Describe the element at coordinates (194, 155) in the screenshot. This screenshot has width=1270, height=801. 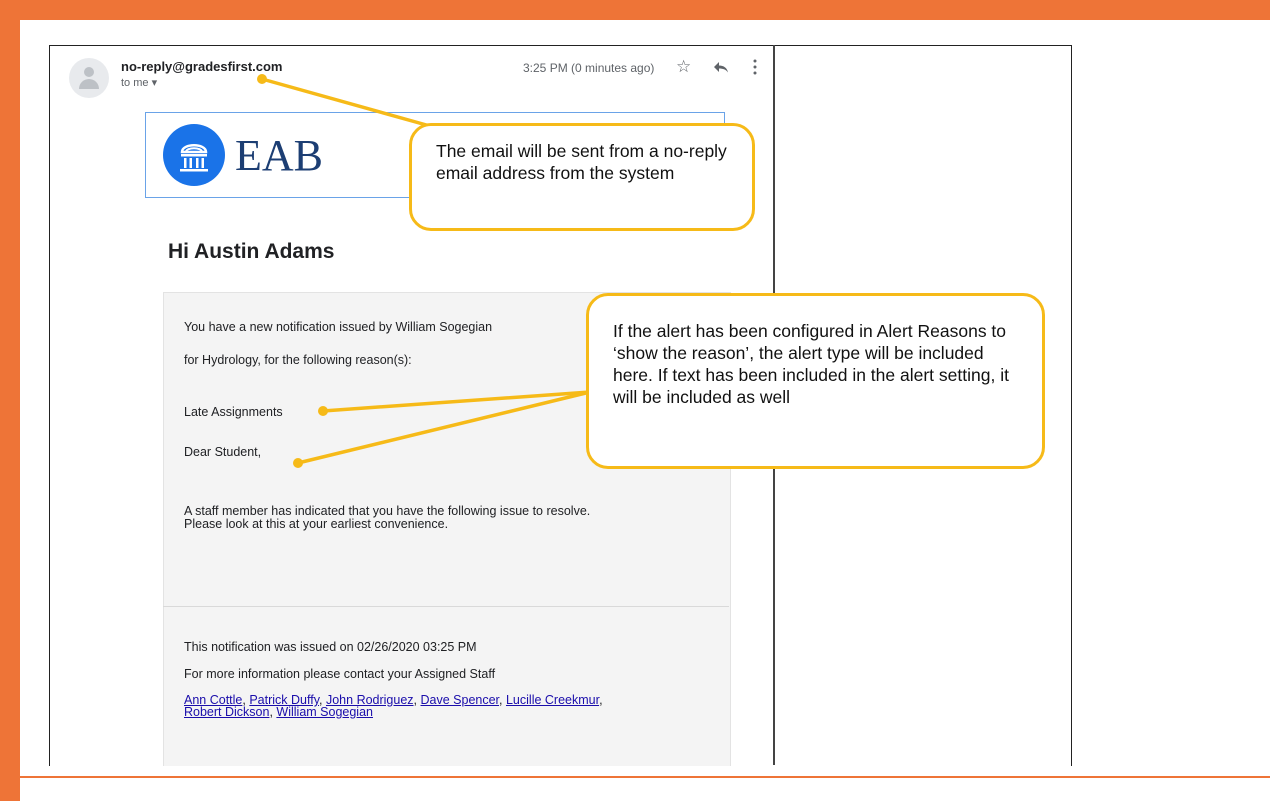
I see `institution-columns-icon` at that location.